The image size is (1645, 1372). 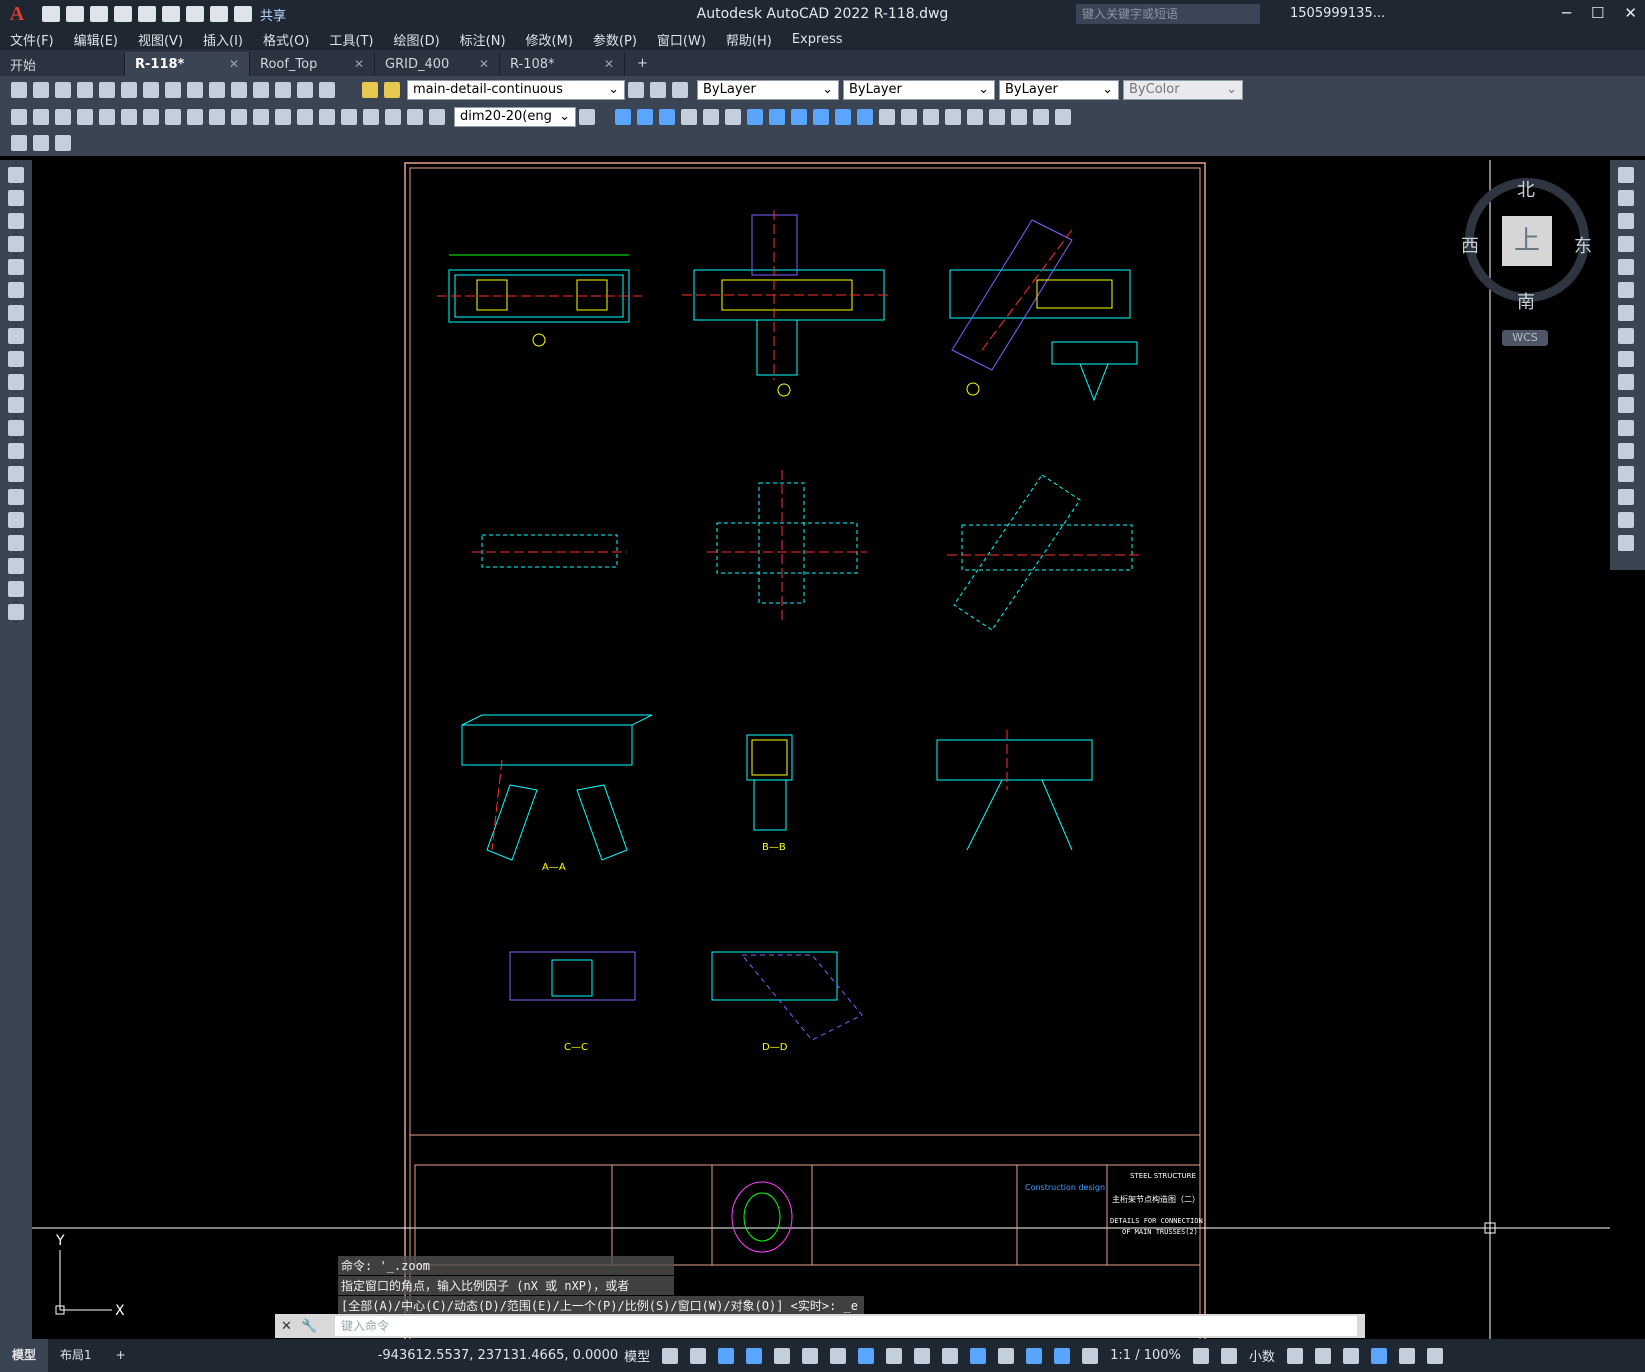 I want to click on dynamic-ucs-icon, so click(x=1006, y=1355).